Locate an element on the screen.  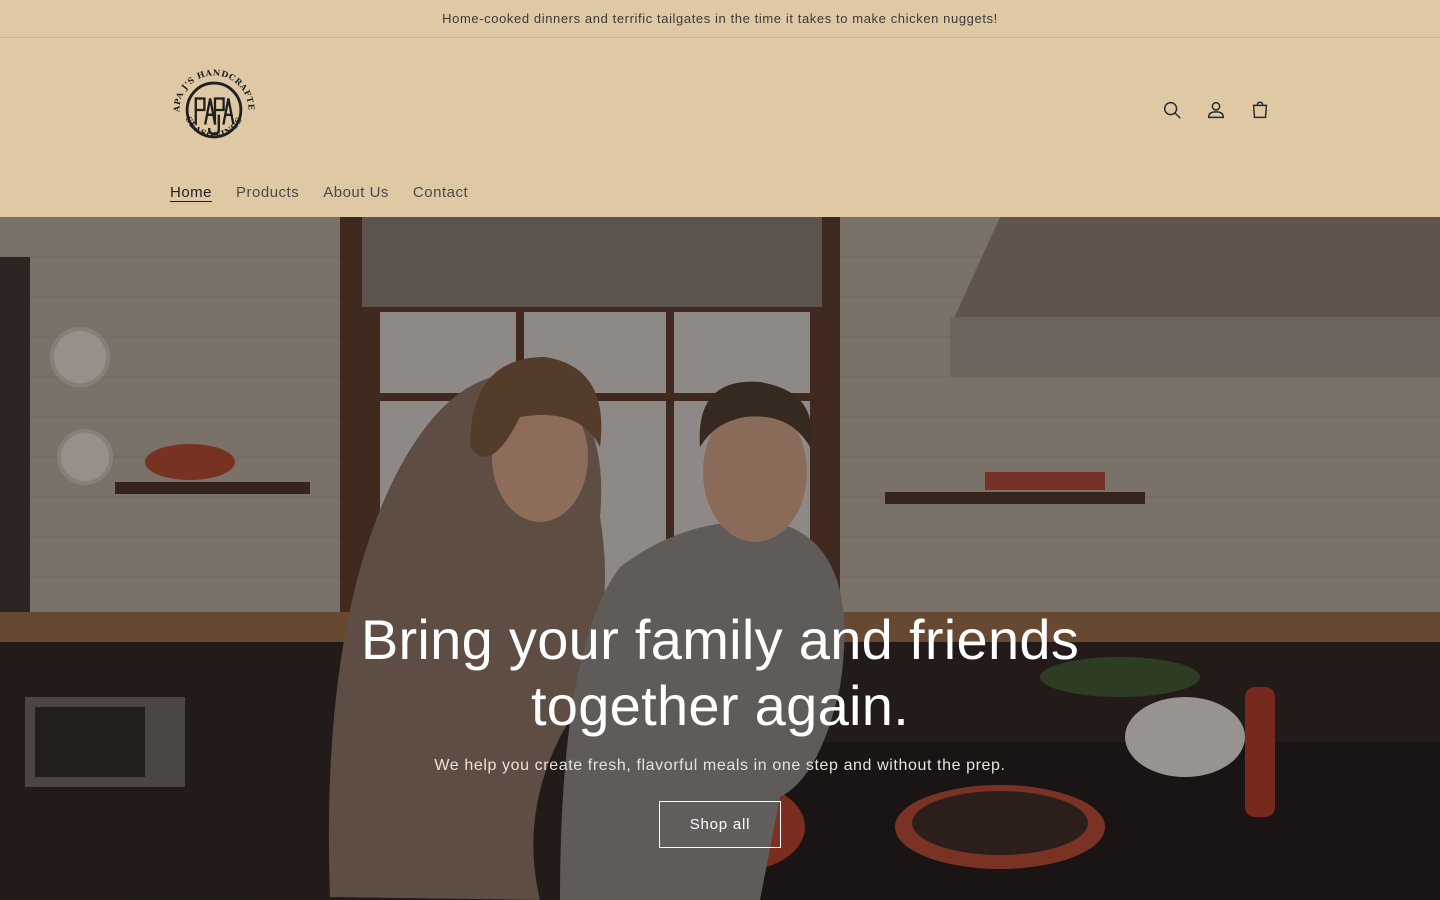
cart-icon is located at coordinates (1260, 110).